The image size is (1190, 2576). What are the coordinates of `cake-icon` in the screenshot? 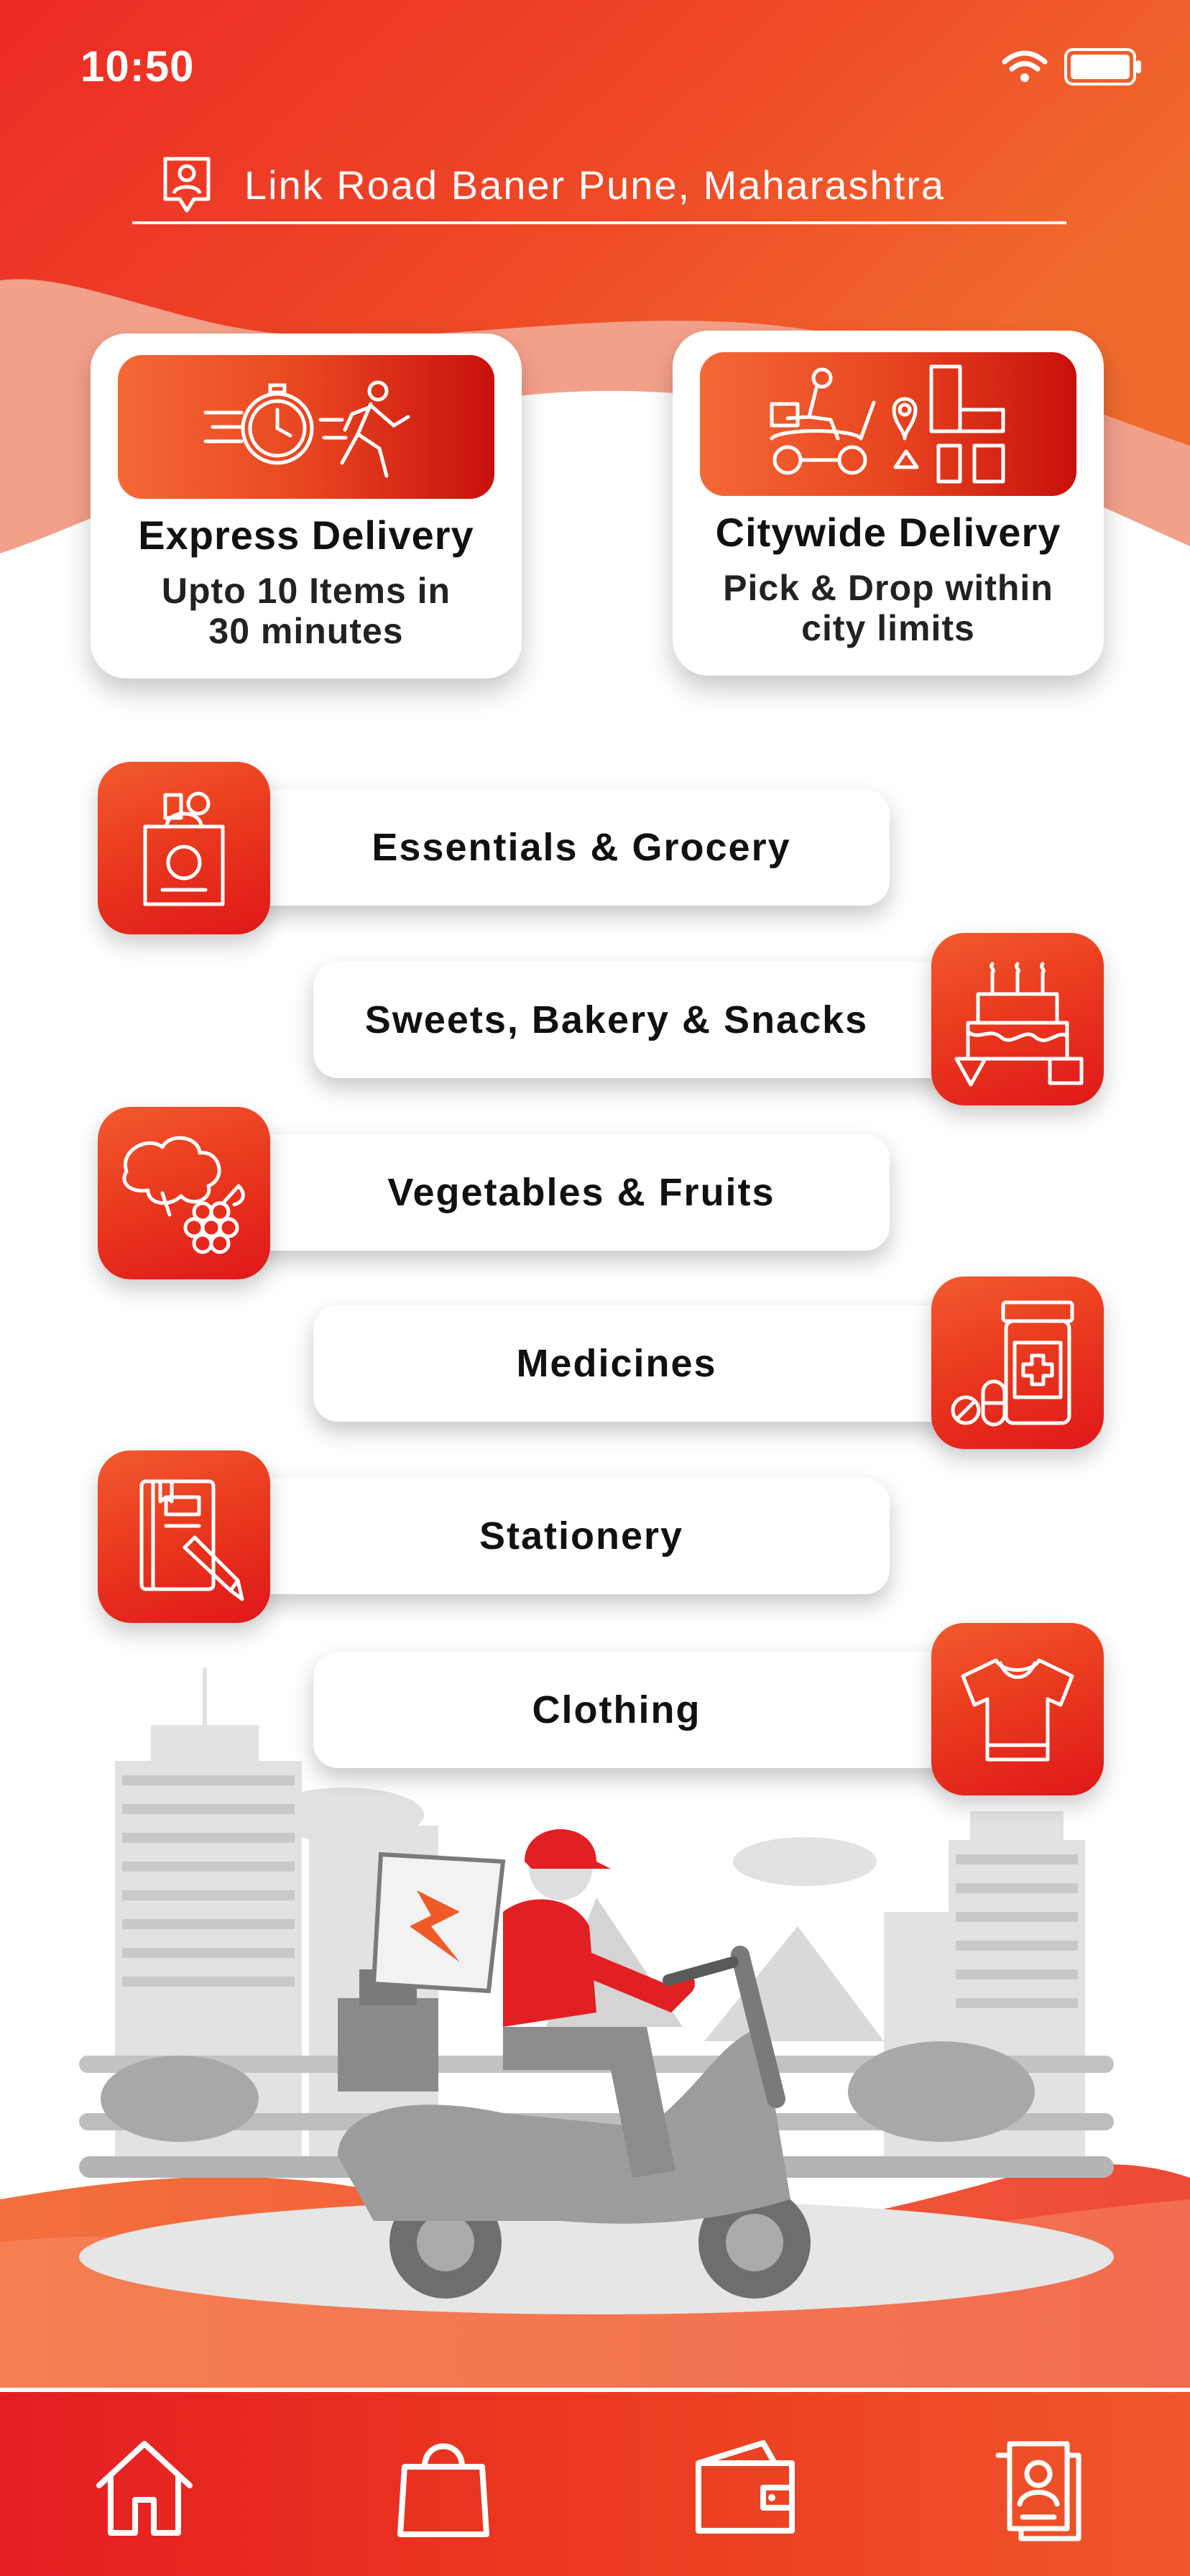 It's located at (1019, 1024).